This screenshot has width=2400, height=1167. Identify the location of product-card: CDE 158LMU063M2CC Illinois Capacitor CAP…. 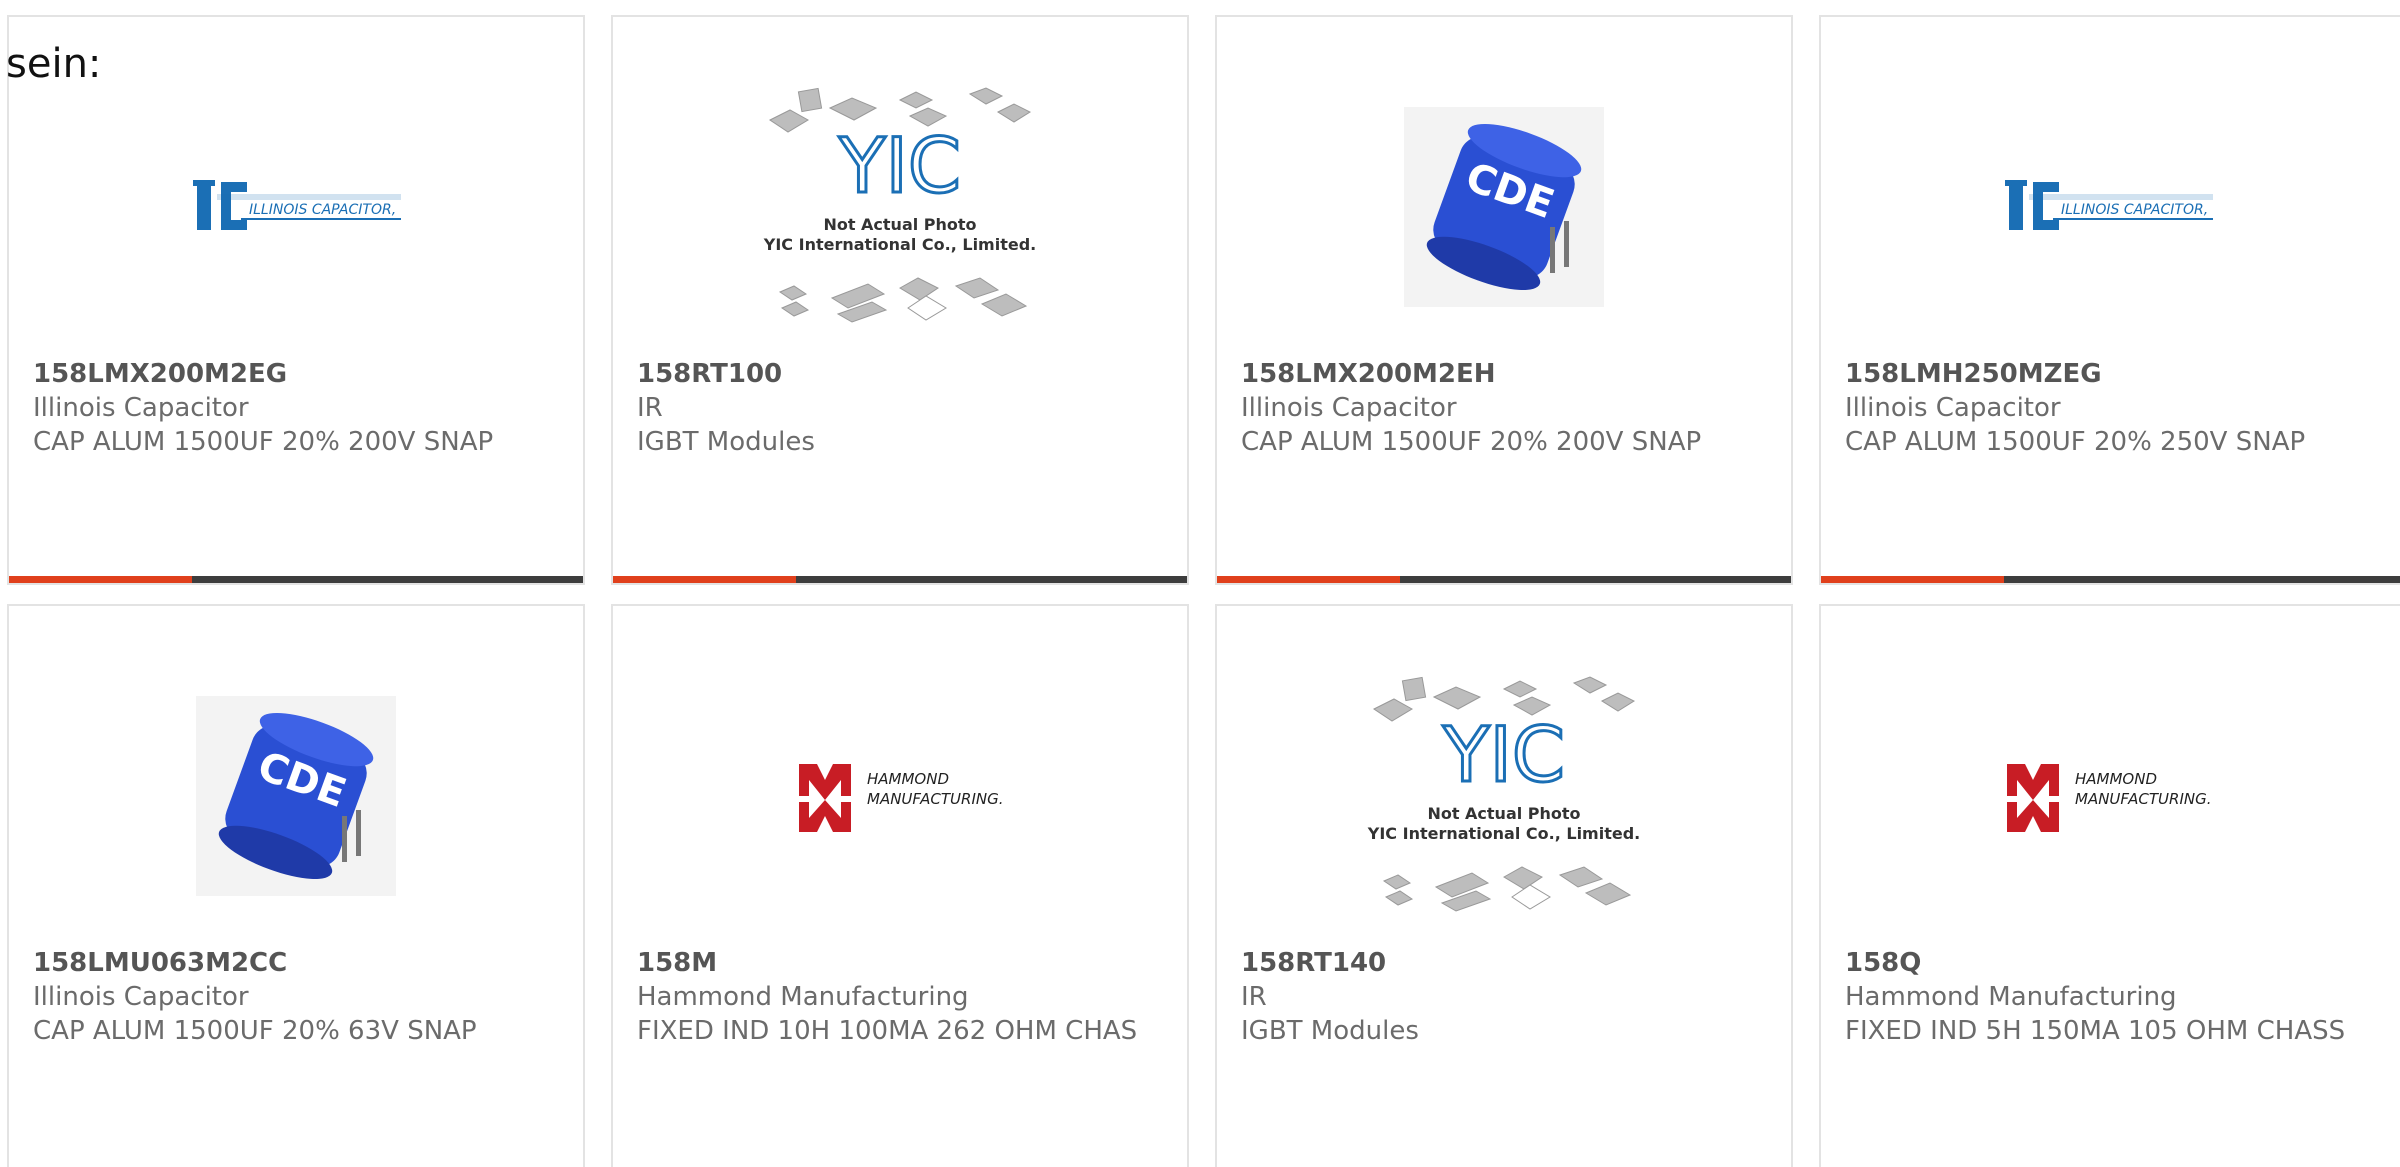
(296, 885).